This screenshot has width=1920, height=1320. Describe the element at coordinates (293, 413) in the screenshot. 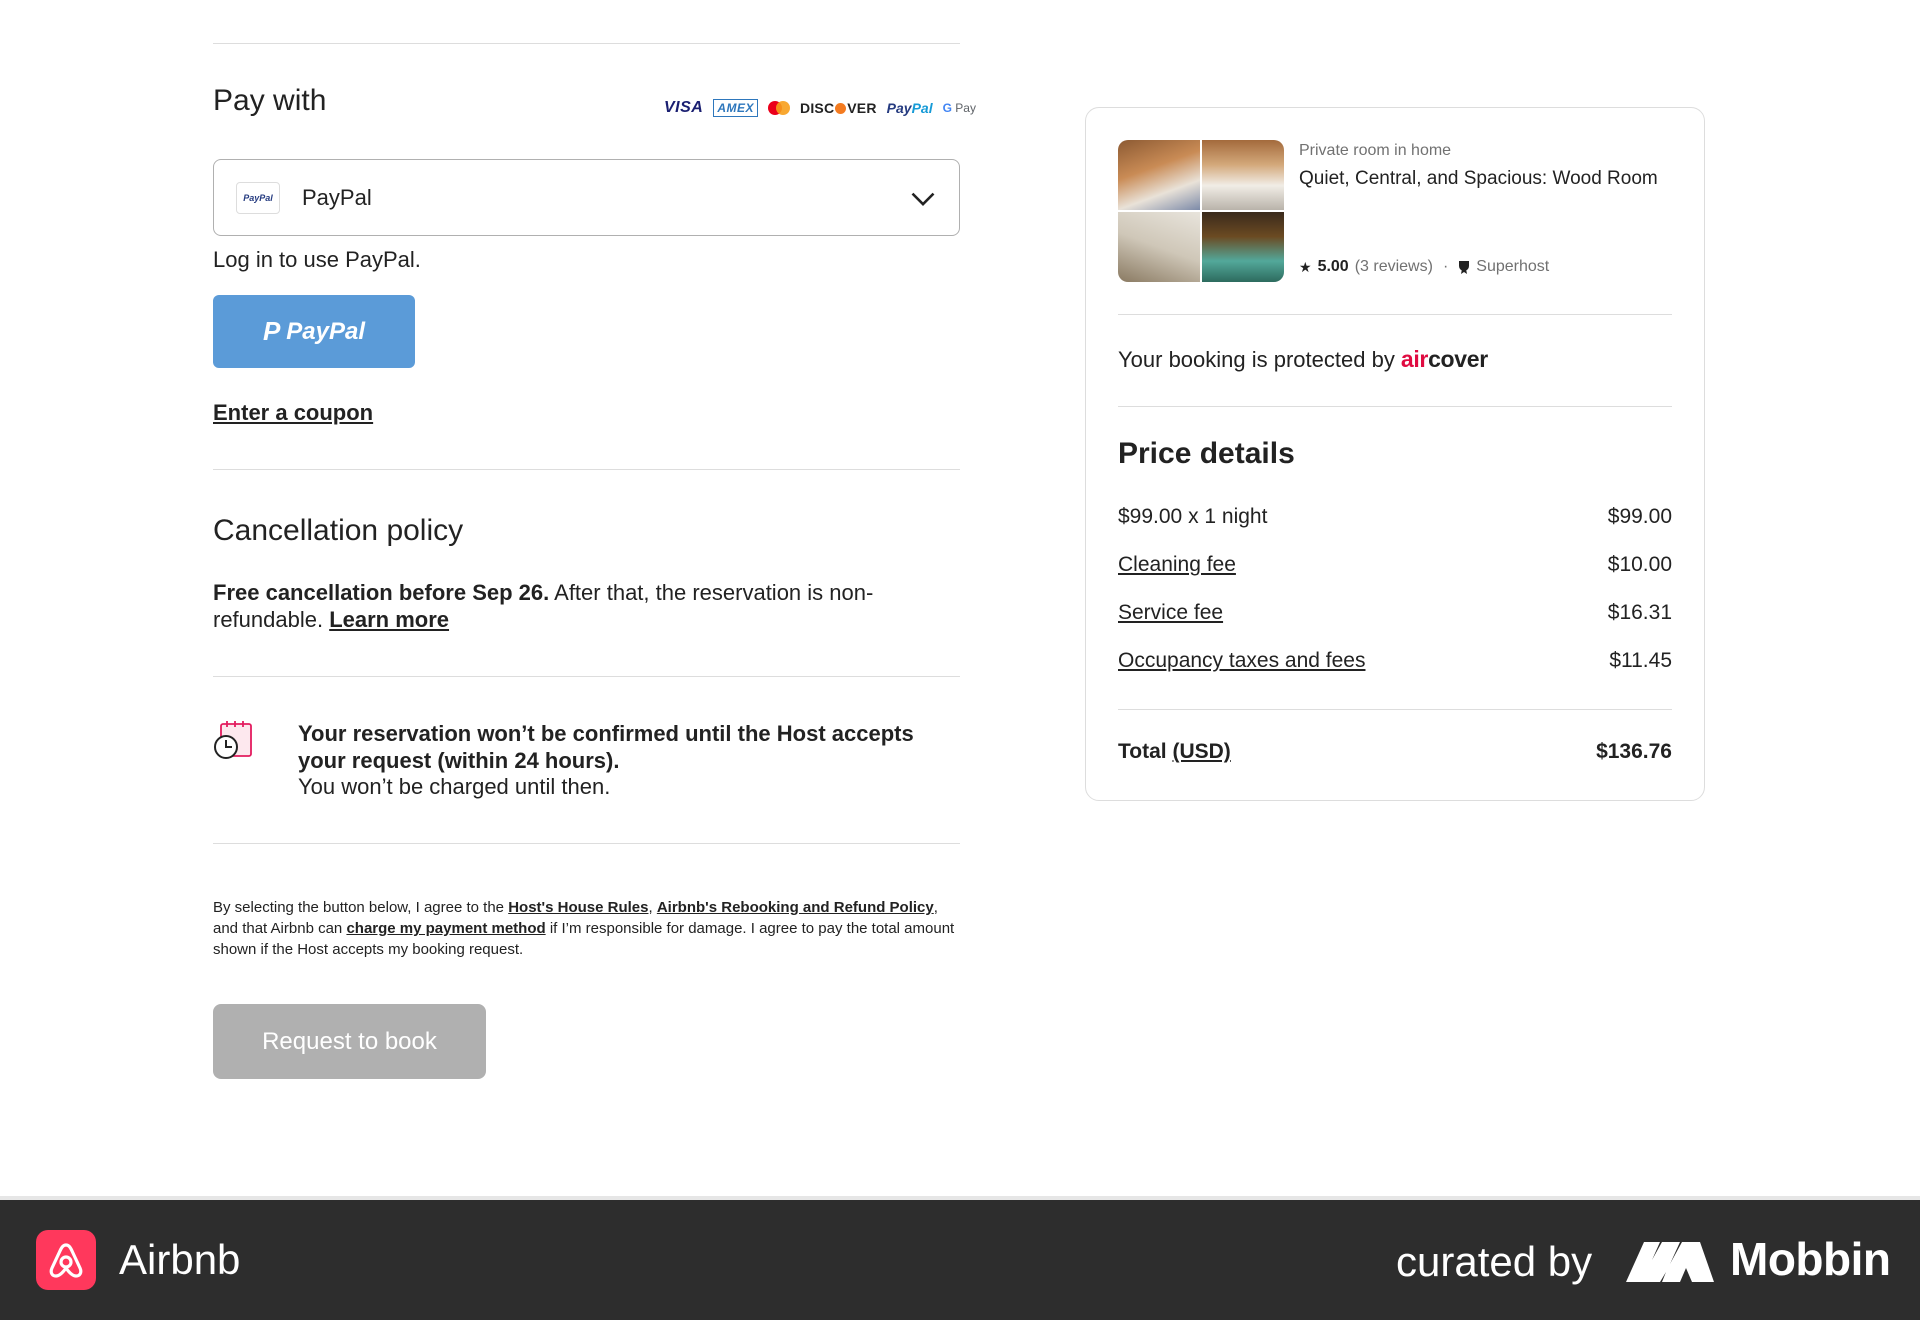

I see `enter-coupon-link: Enter a coupon` at that location.